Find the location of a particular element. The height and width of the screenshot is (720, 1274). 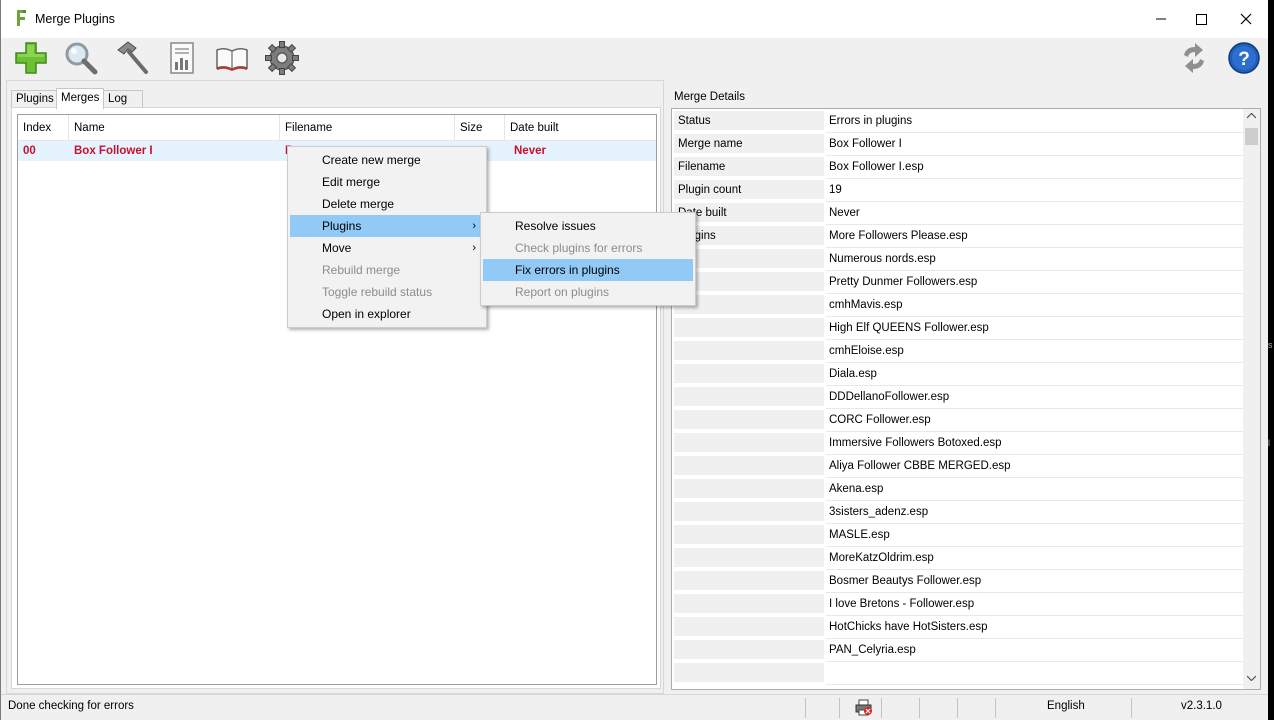

details-row: Status Errors in plugins is located at coordinates (959, 122).